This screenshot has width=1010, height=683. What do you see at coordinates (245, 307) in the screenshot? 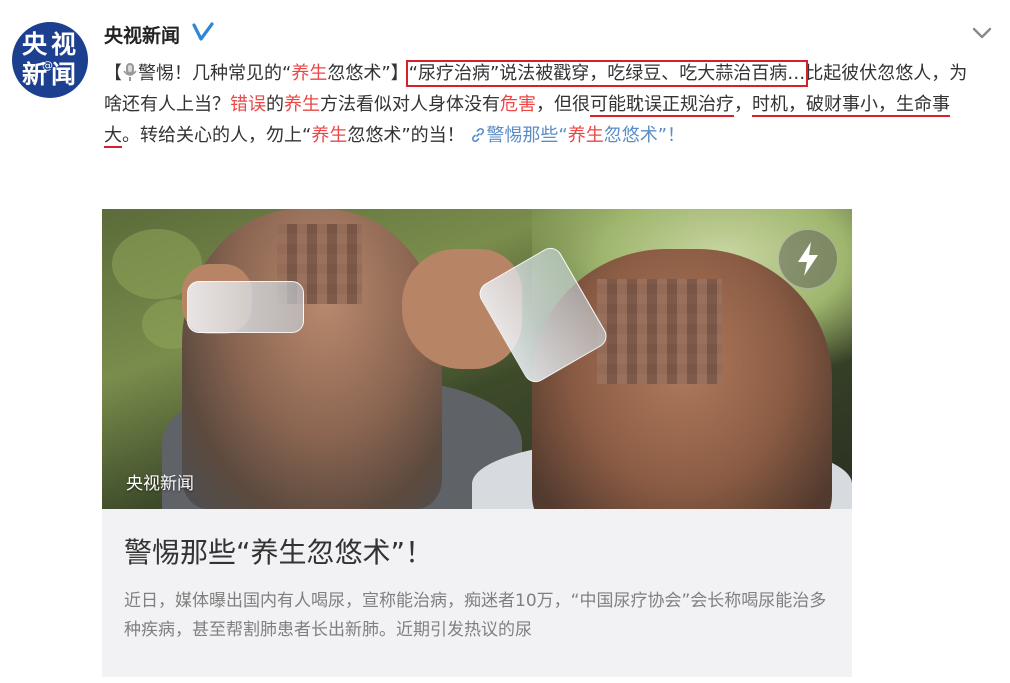
I see `photo-bottle` at bounding box center [245, 307].